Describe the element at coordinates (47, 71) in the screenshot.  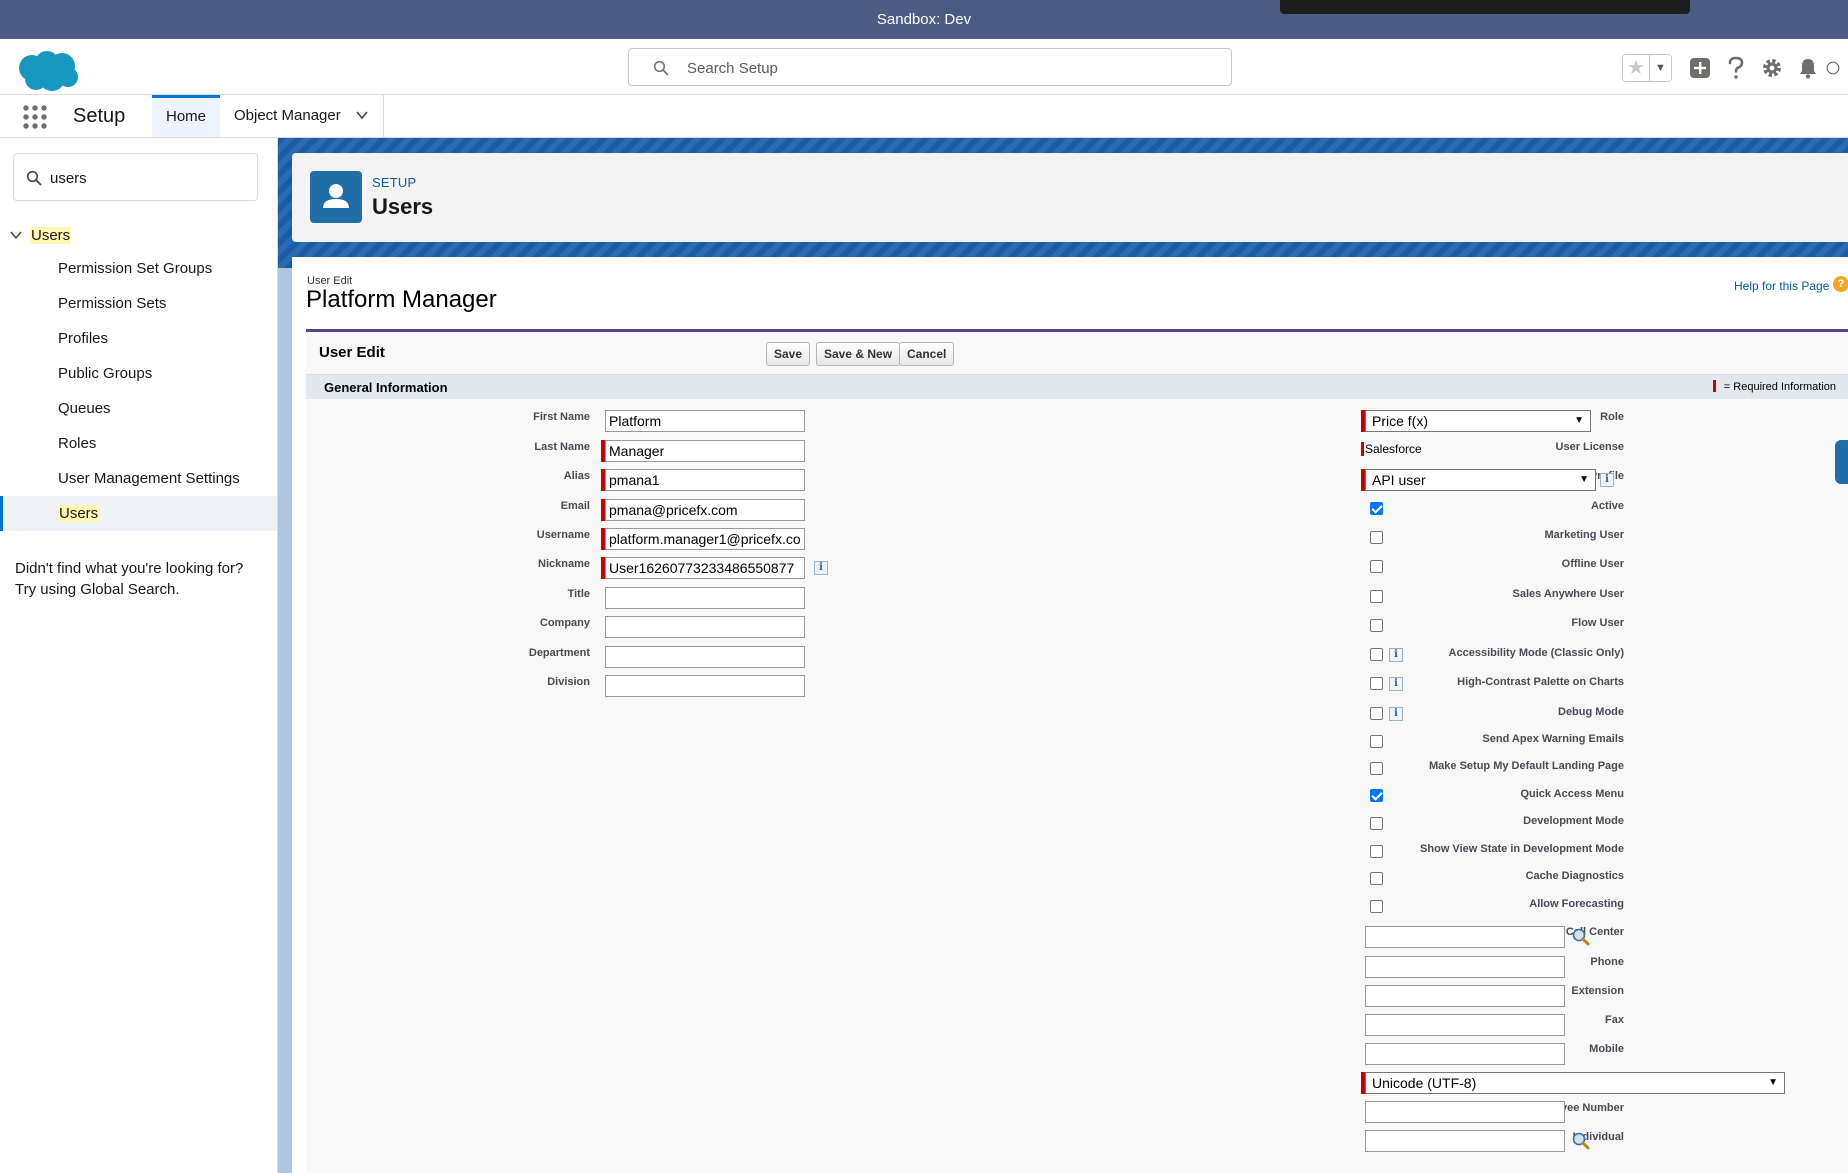
I see `salesforce-cloud-icon` at that location.